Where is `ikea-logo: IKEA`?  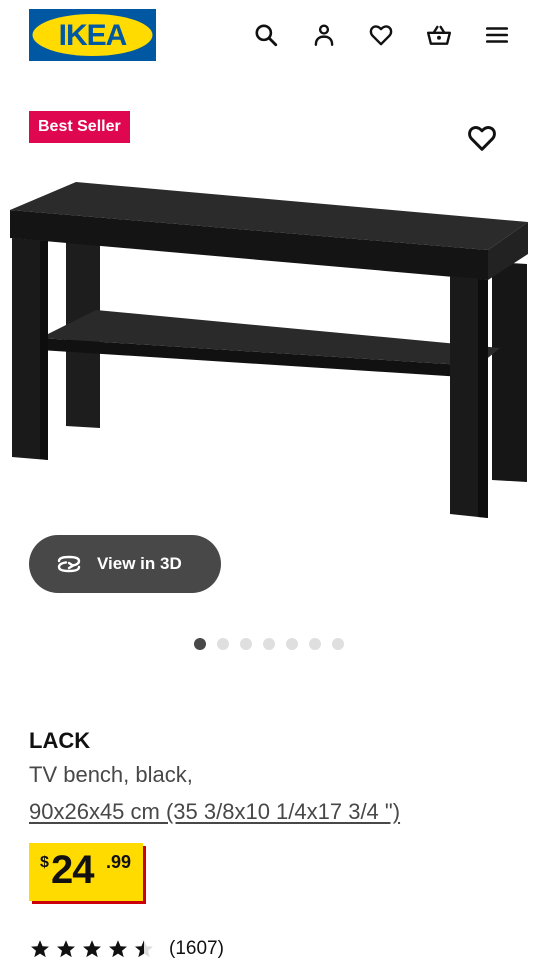
ikea-logo: IKEA is located at coordinates (92, 35).